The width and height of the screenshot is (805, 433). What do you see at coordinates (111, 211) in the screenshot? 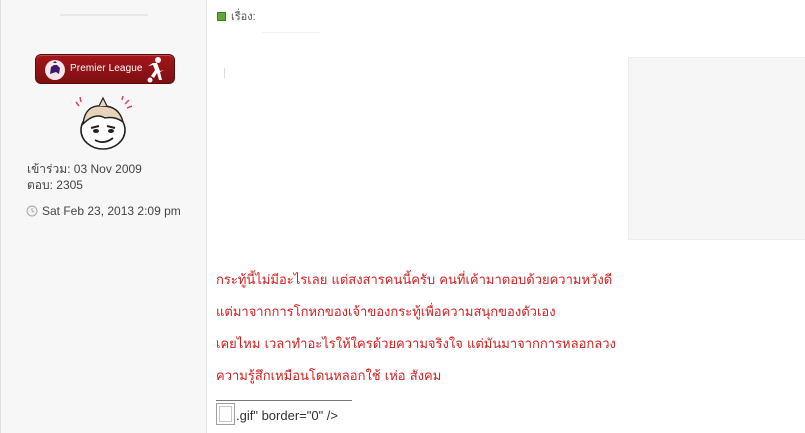
I see `post-timestamp-text: Sat Feb 23, 2013 2:09 pm` at bounding box center [111, 211].